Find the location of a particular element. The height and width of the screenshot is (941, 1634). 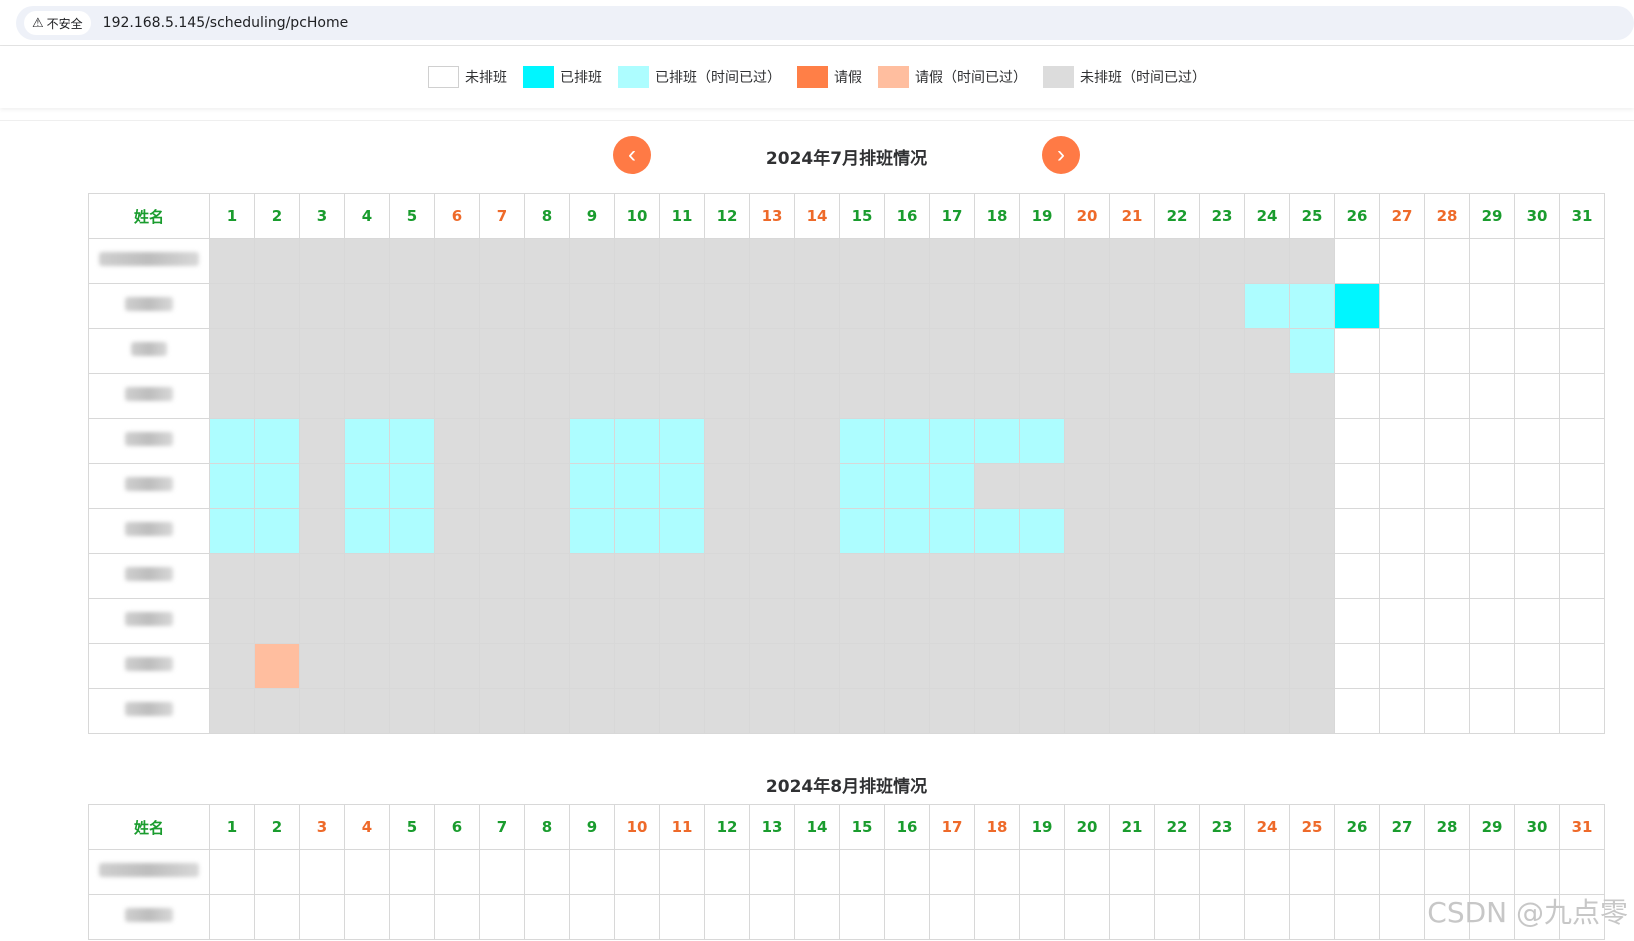

address-bar: ⚠ 不安全 192.168.5.145/scheduling/pcHome is located at coordinates (825, 23).